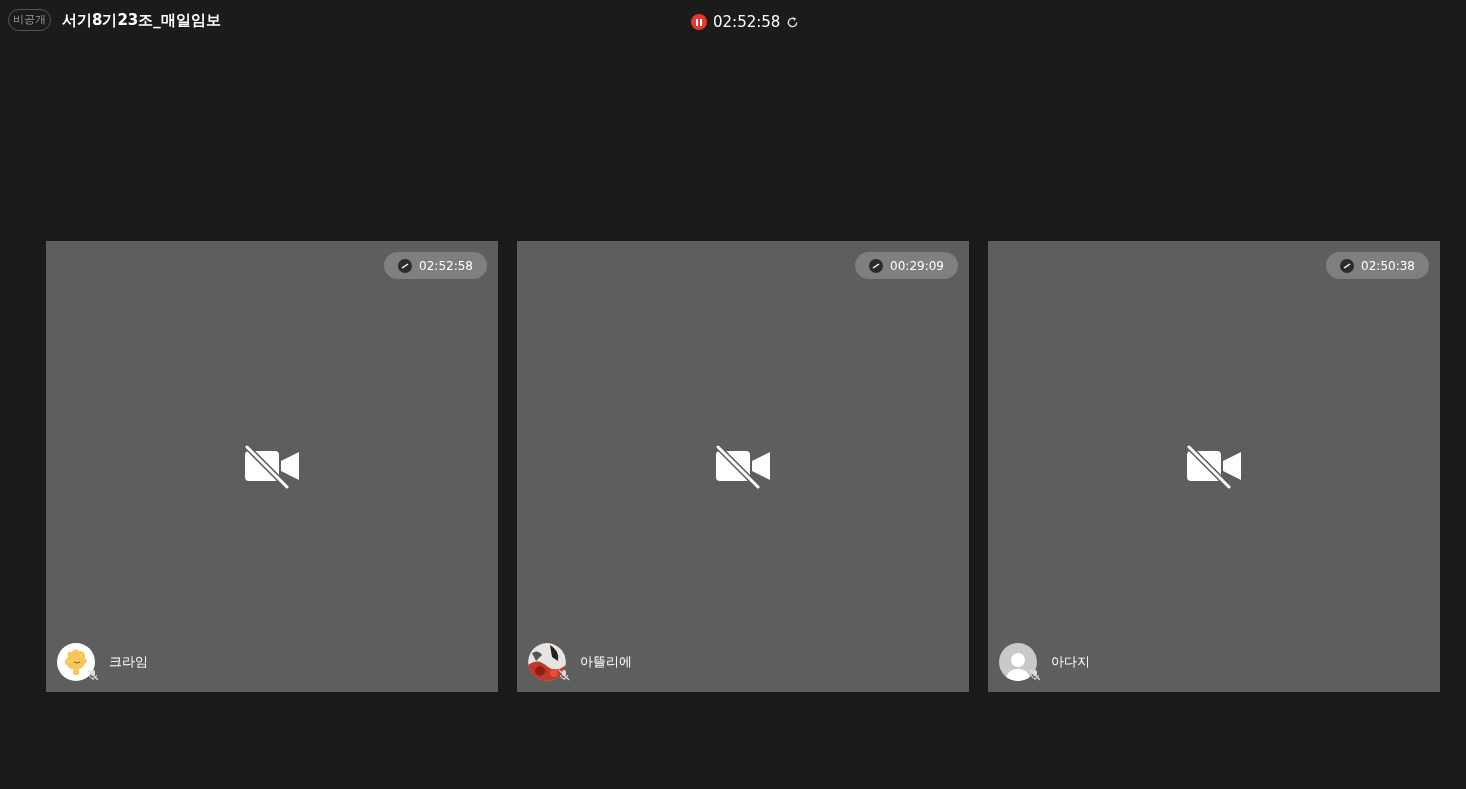 This screenshot has width=1466, height=789. I want to click on elapsed-time: 02:52:58, so click(446, 266).